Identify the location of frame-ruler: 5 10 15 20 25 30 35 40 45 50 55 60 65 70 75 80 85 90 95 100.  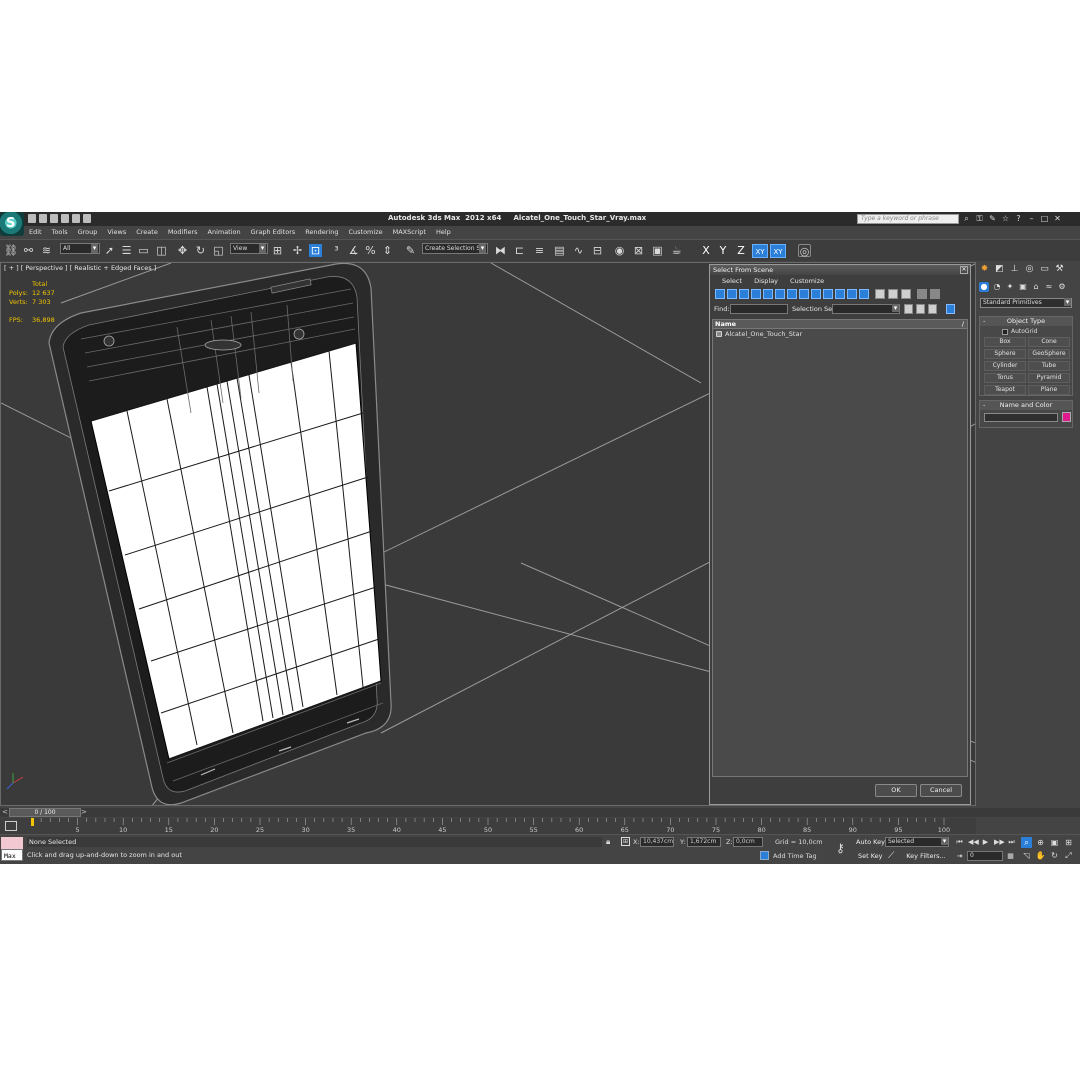
(490, 826).